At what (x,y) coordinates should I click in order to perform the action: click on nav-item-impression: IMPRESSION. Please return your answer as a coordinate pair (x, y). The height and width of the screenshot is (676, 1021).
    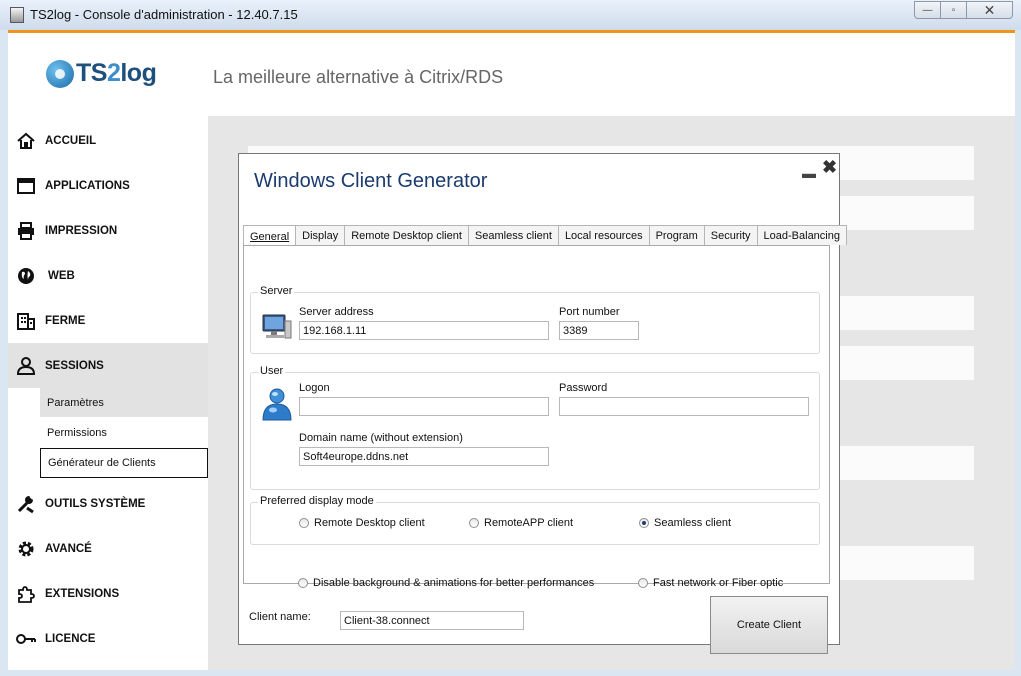
    Looking at the image, I should click on (108, 230).